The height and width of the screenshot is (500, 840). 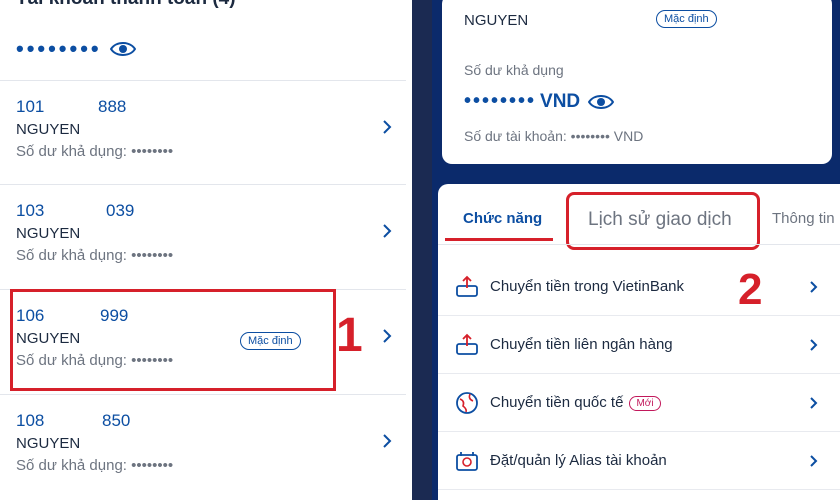 I want to click on currency-label: VND, so click(x=560, y=101).